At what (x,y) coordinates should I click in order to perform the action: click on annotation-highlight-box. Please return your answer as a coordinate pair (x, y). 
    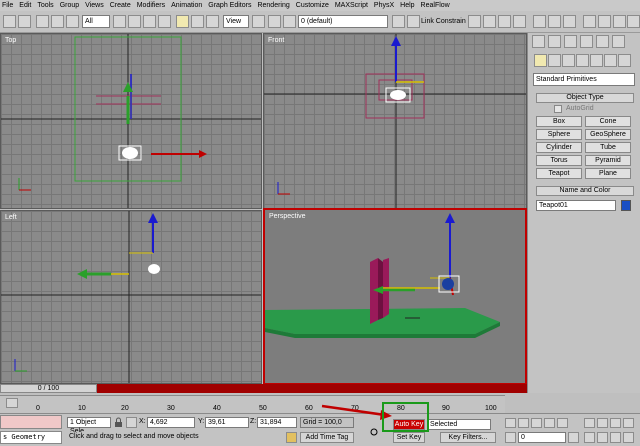
    Looking at the image, I should click on (405, 417).